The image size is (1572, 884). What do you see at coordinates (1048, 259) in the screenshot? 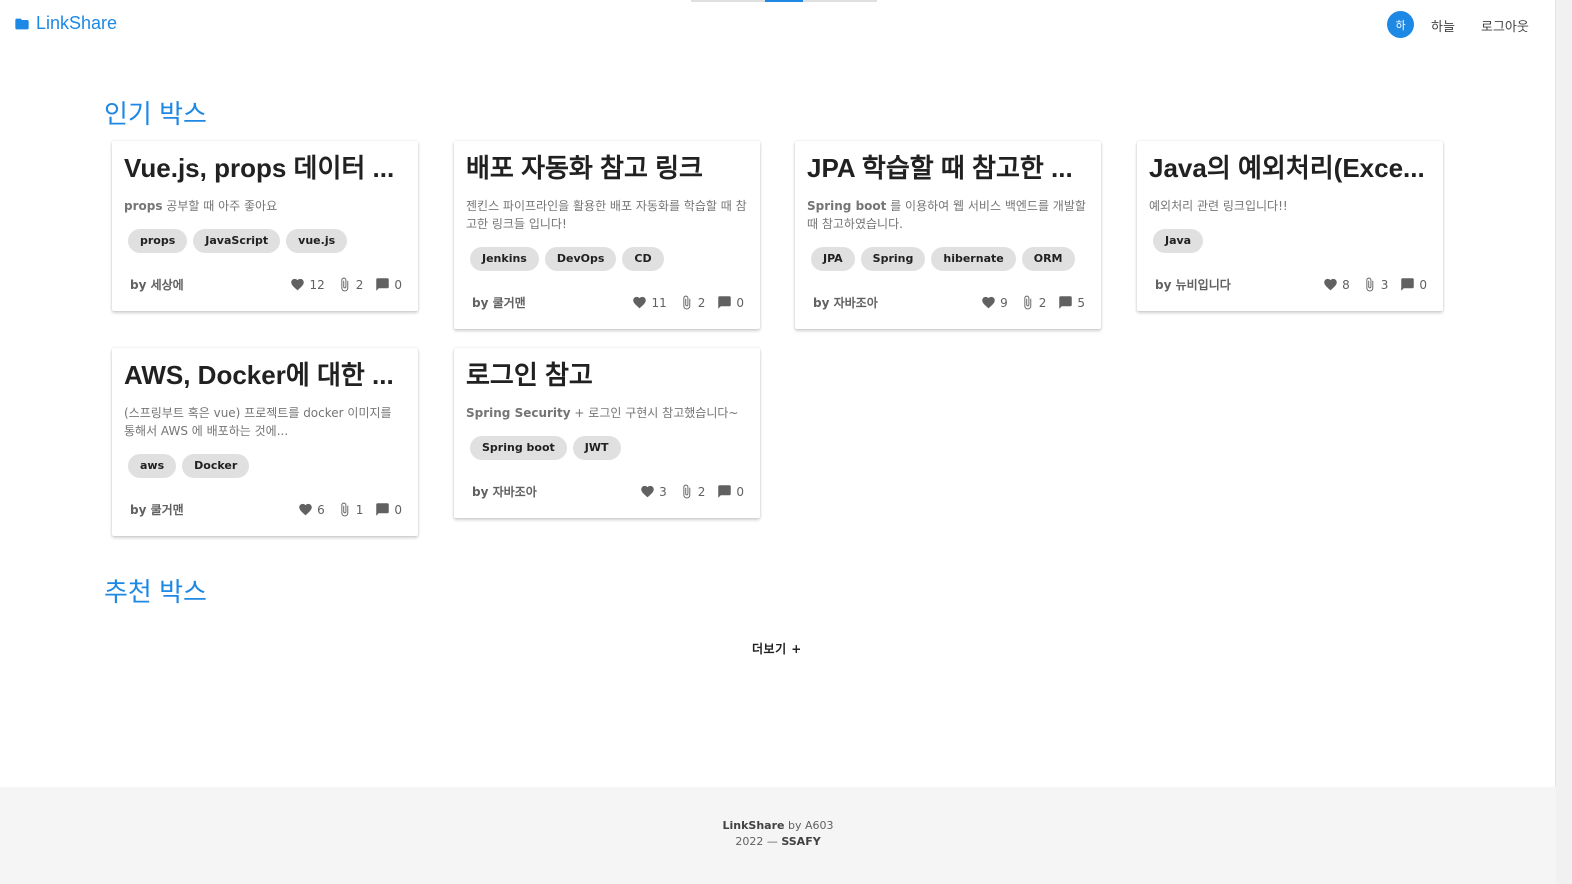
I see `tag-chip: ORM` at bounding box center [1048, 259].